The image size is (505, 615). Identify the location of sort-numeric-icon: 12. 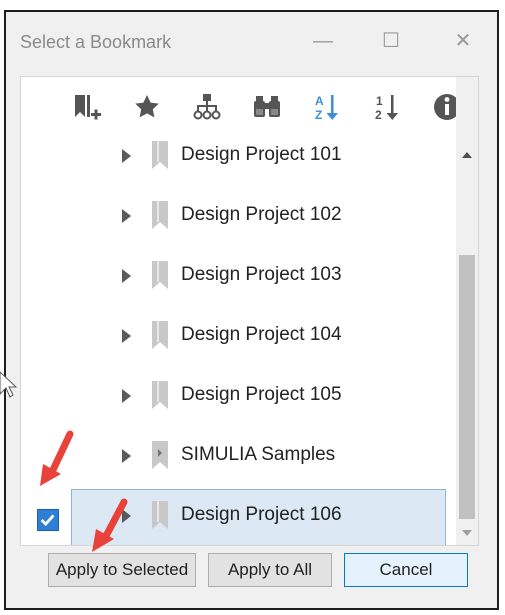
(387, 107).